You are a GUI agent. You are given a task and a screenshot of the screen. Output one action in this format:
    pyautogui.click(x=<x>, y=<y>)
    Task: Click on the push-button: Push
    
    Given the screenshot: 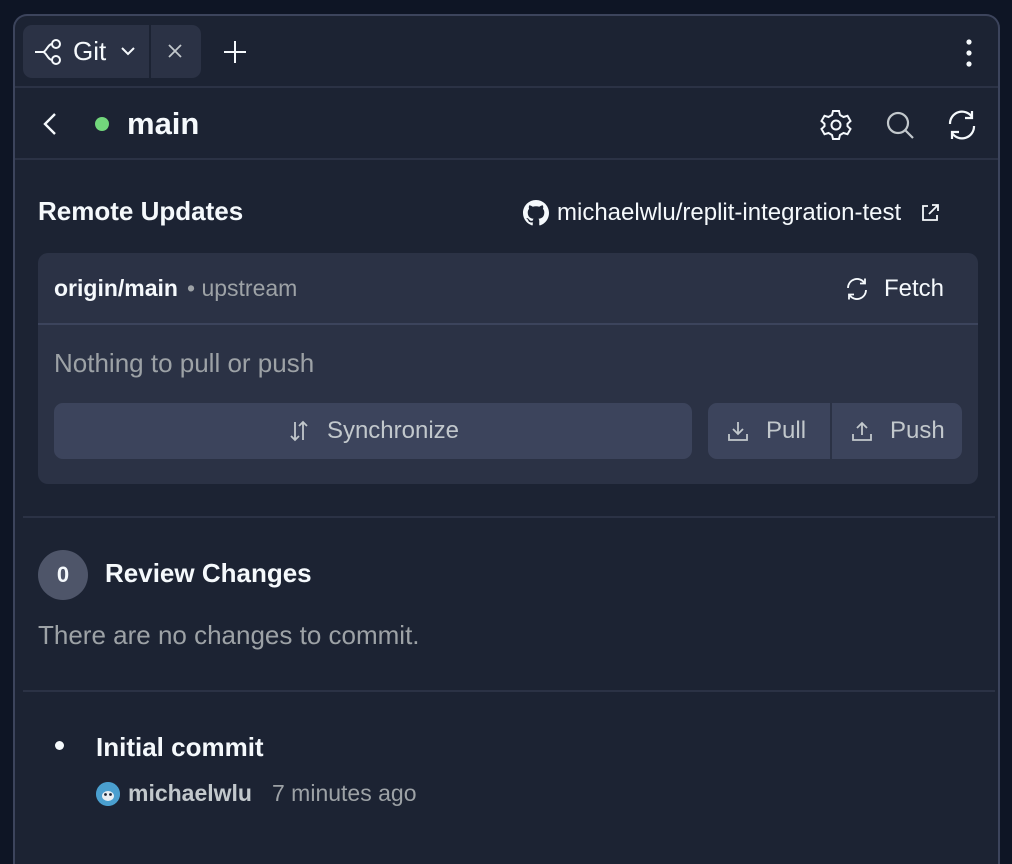 What is the action you would take?
    pyautogui.click(x=897, y=431)
    